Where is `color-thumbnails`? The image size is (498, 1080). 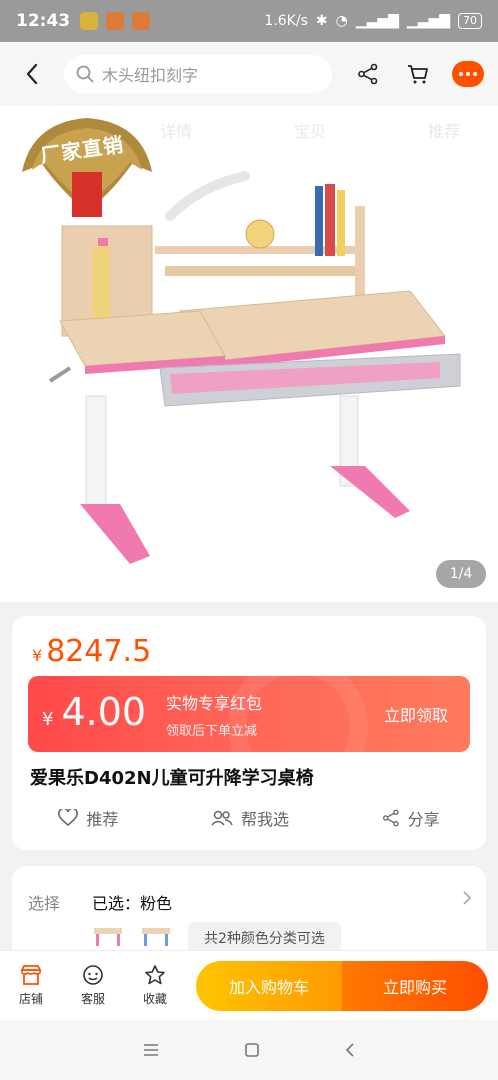 color-thumbnails is located at coordinates (132, 935).